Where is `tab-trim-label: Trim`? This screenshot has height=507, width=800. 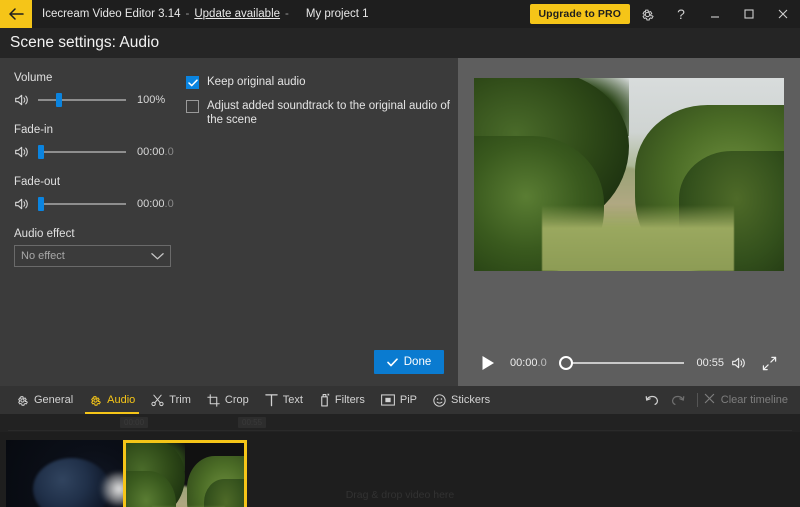
tab-trim-label: Trim is located at coordinates (180, 400).